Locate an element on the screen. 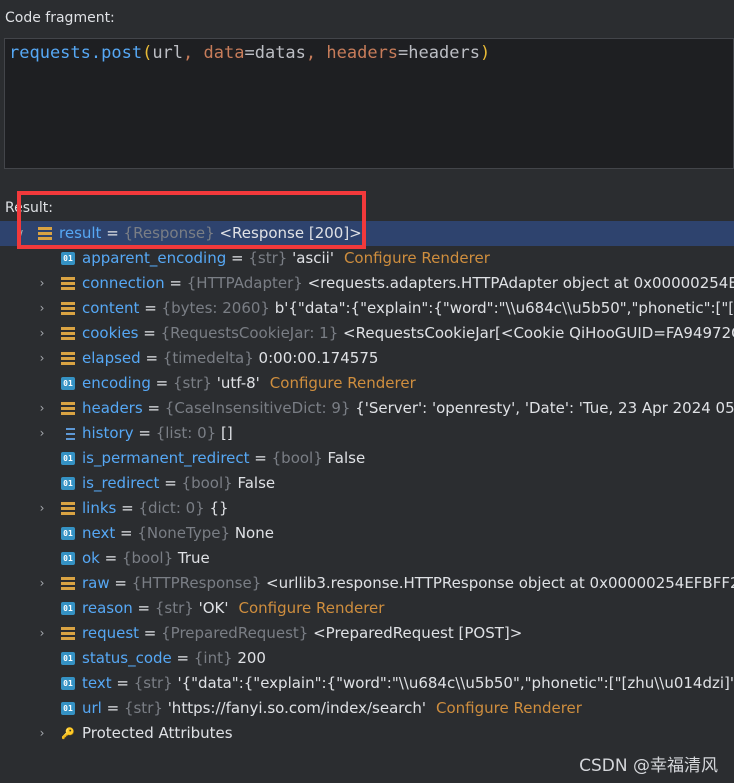 The image size is (734, 783). variable-name: is_permanent_redirect is located at coordinates (166, 458).